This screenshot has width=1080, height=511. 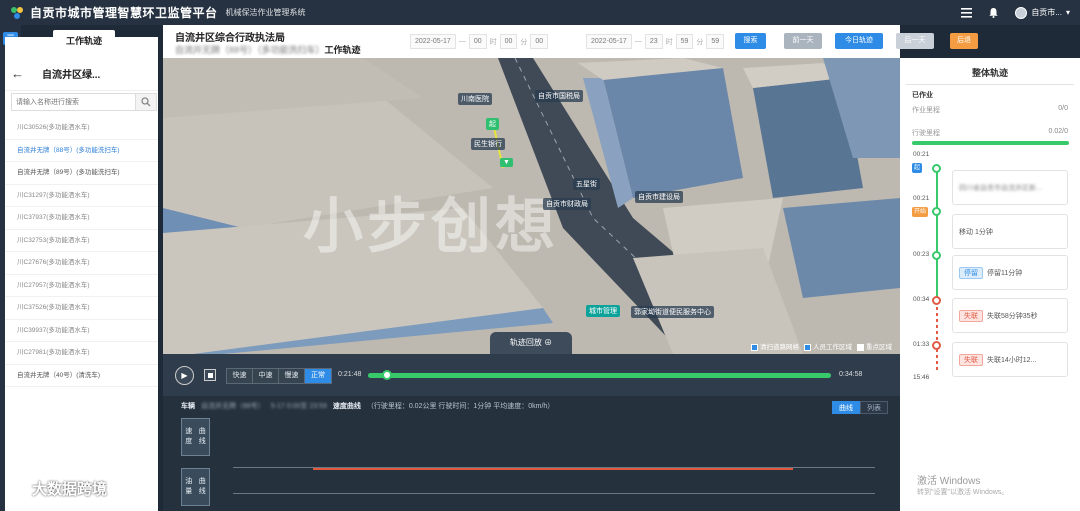 I want to click on stop-button, so click(x=210, y=375).